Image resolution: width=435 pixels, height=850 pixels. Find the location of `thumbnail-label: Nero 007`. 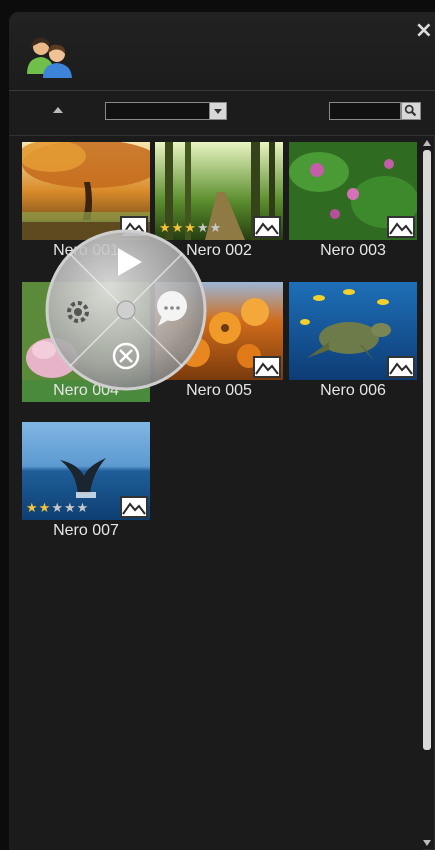

thumbnail-label: Nero 007 is located at coordinates (86, 530).